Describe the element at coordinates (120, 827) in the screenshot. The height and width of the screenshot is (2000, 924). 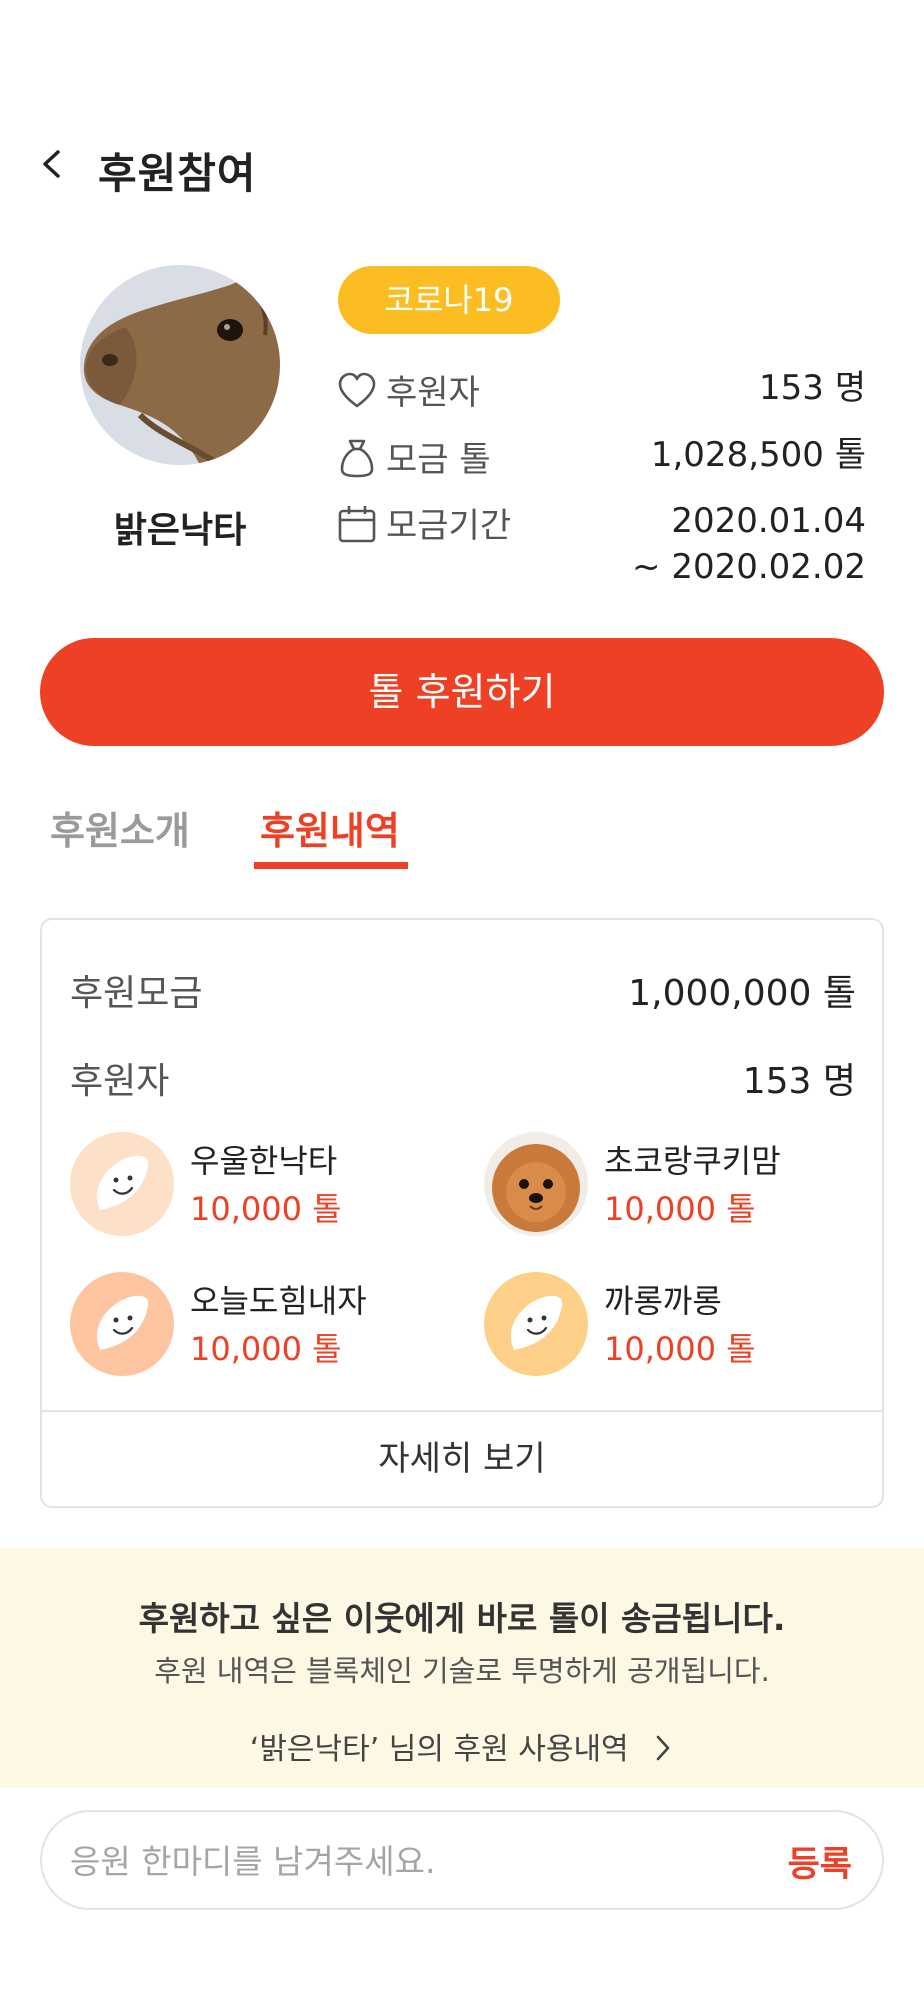
I see `tab-intro: 후원소개` at that location.